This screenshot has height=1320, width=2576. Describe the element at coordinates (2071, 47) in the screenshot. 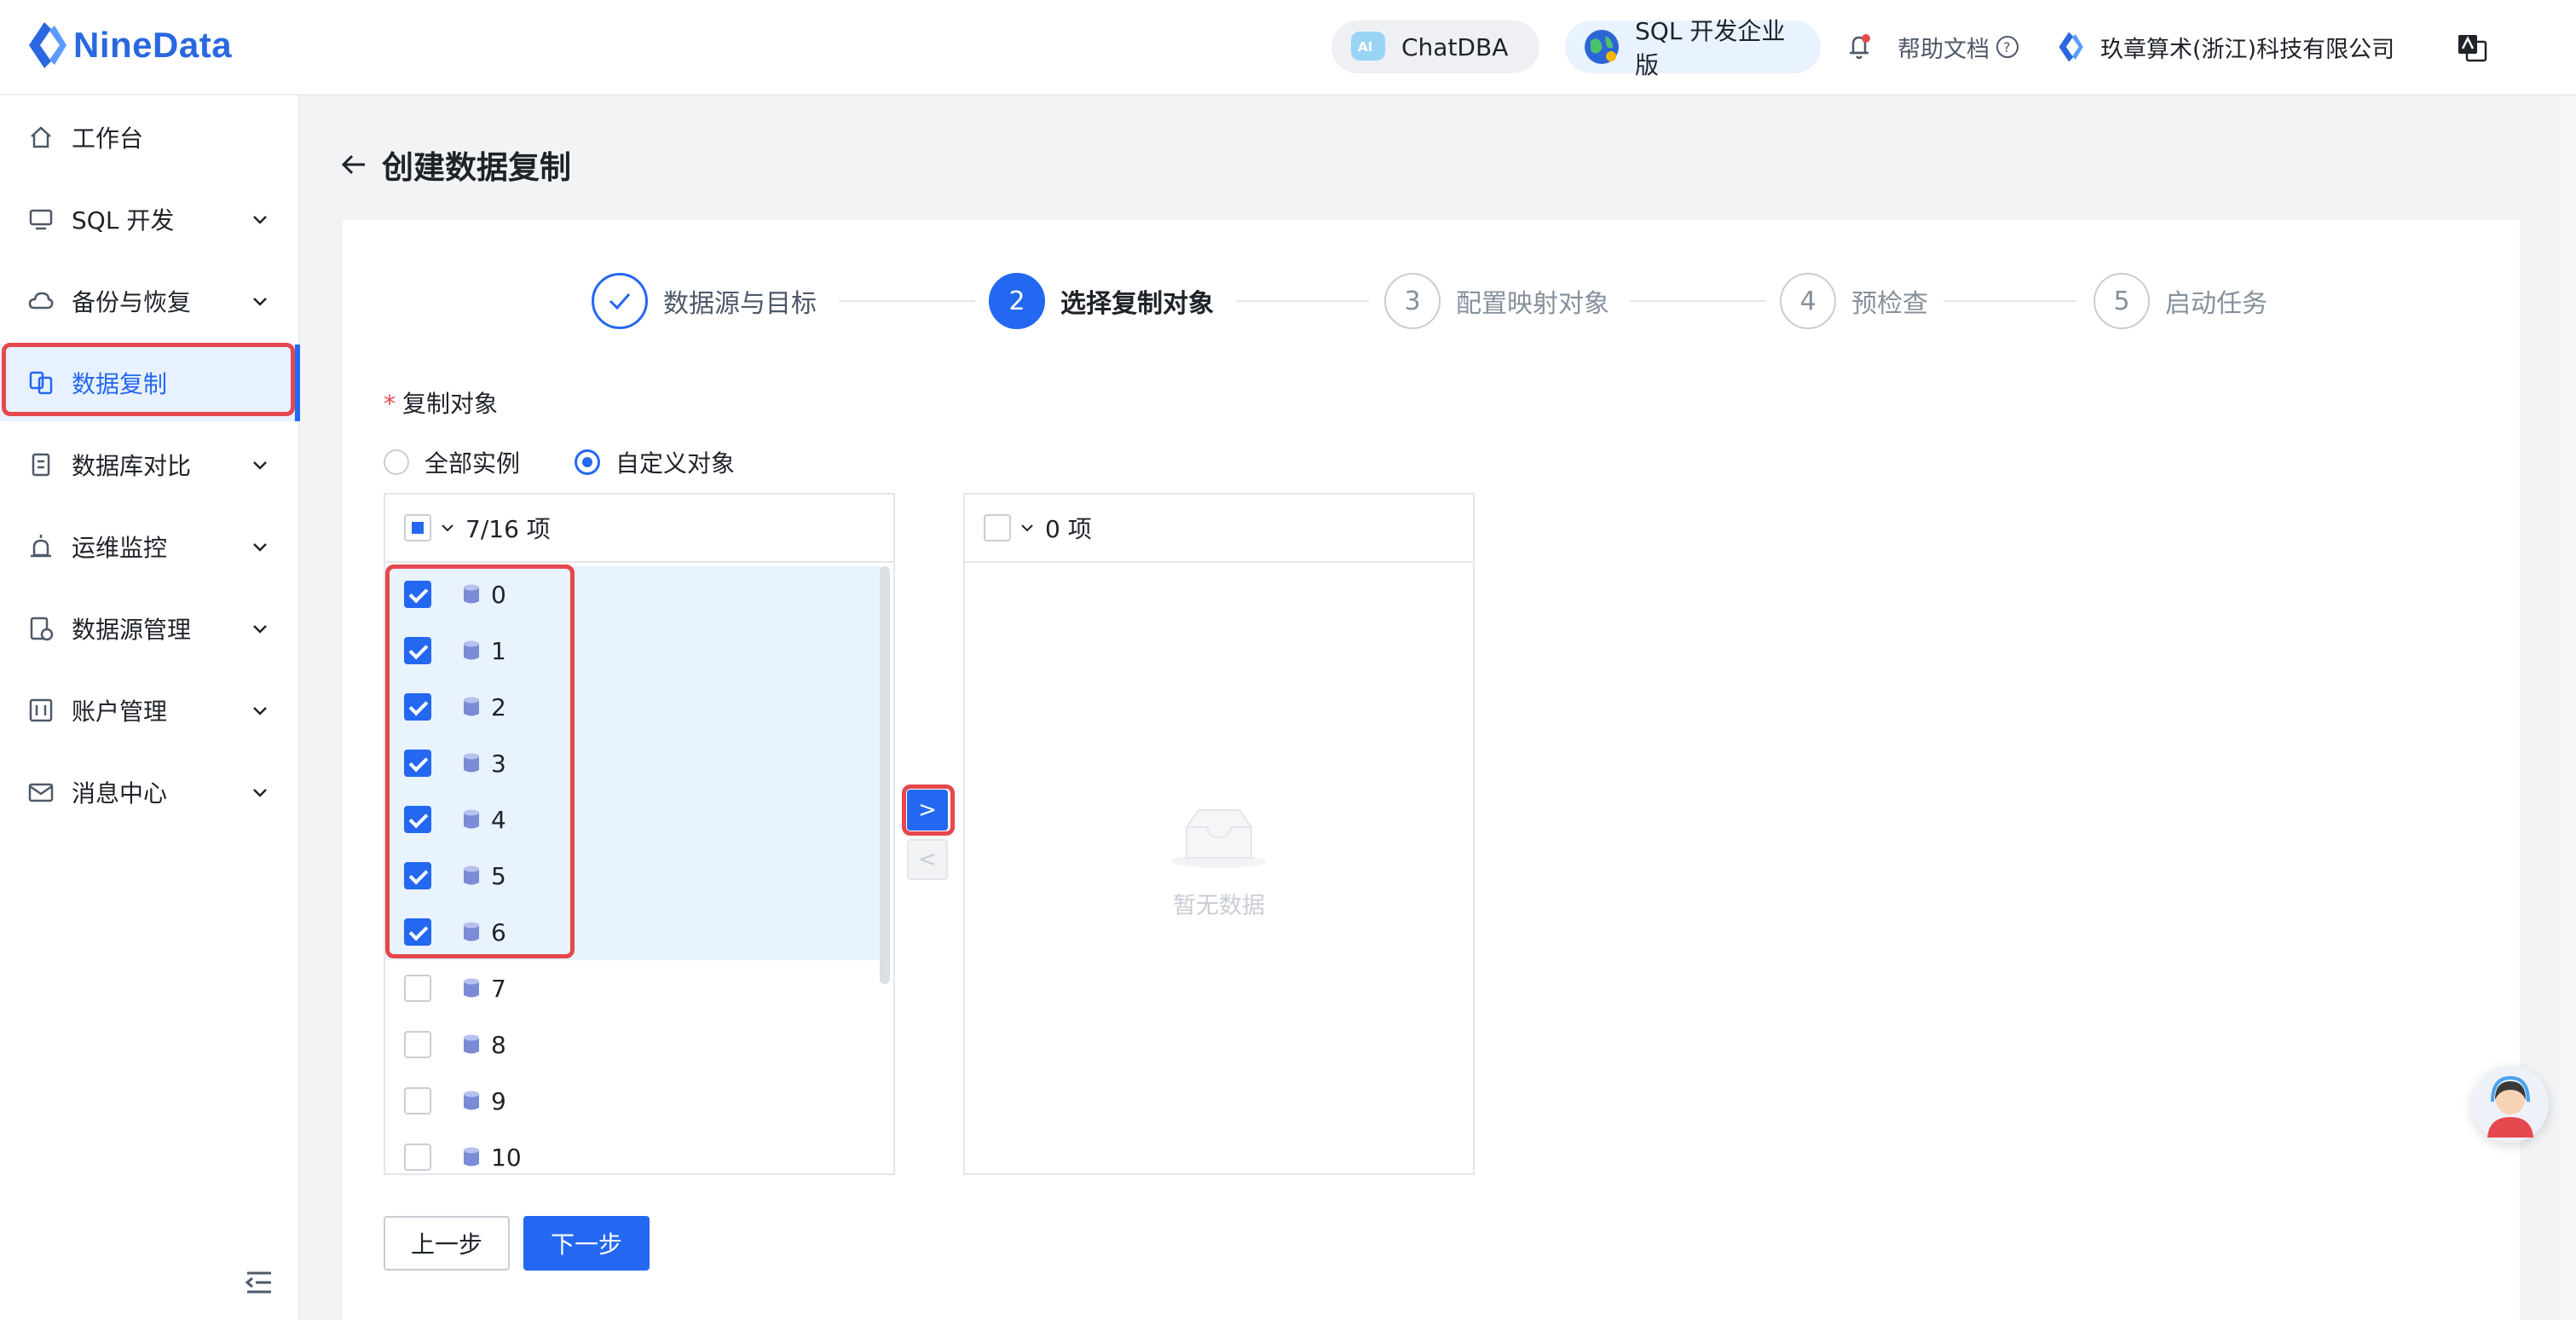

I see `company-logo-icon` at that location.